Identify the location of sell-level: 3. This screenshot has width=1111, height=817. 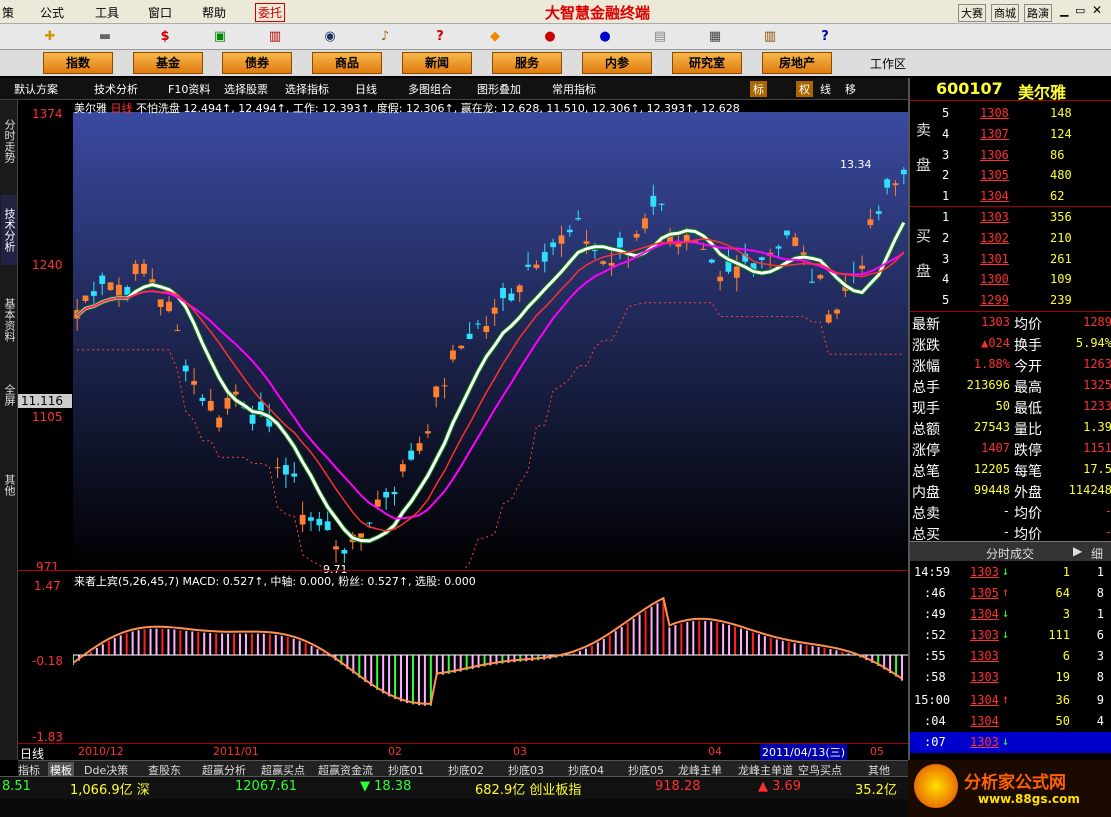
(946, 154).